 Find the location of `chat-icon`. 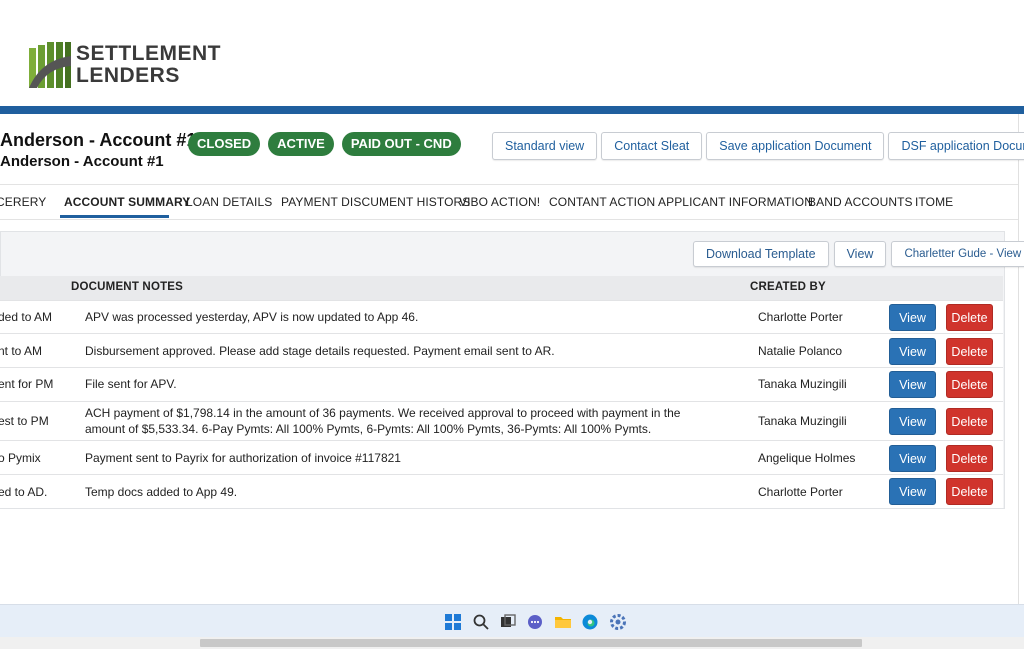

chat-icon is located at coordinates (535, 622).